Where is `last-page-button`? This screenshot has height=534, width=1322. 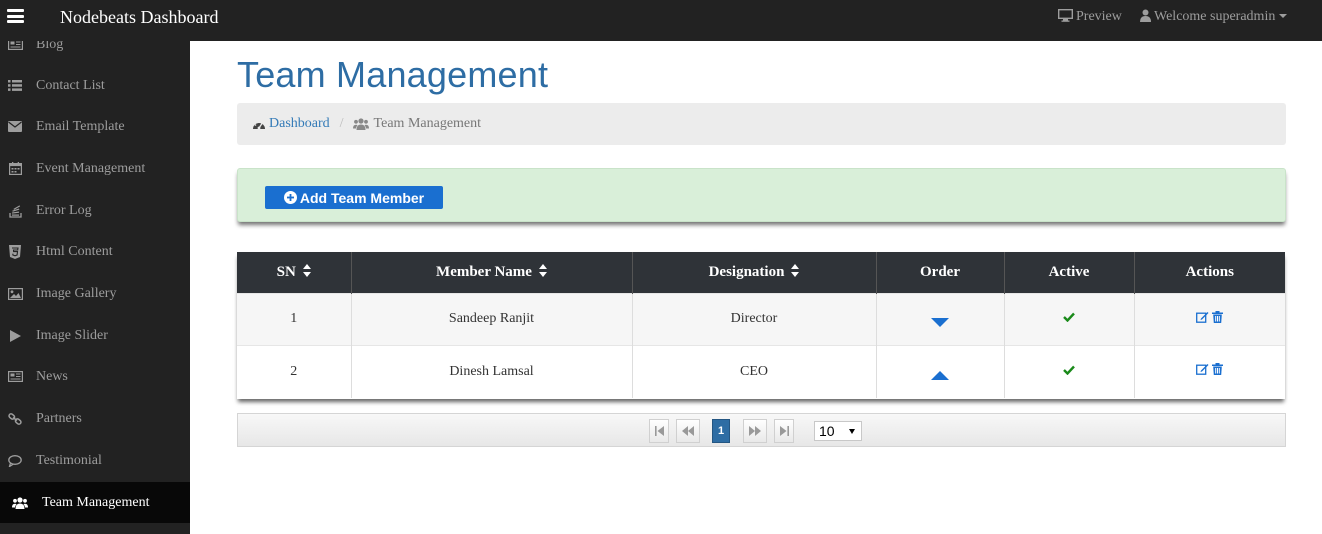 last-page-button is located at coordinates (784, 431).